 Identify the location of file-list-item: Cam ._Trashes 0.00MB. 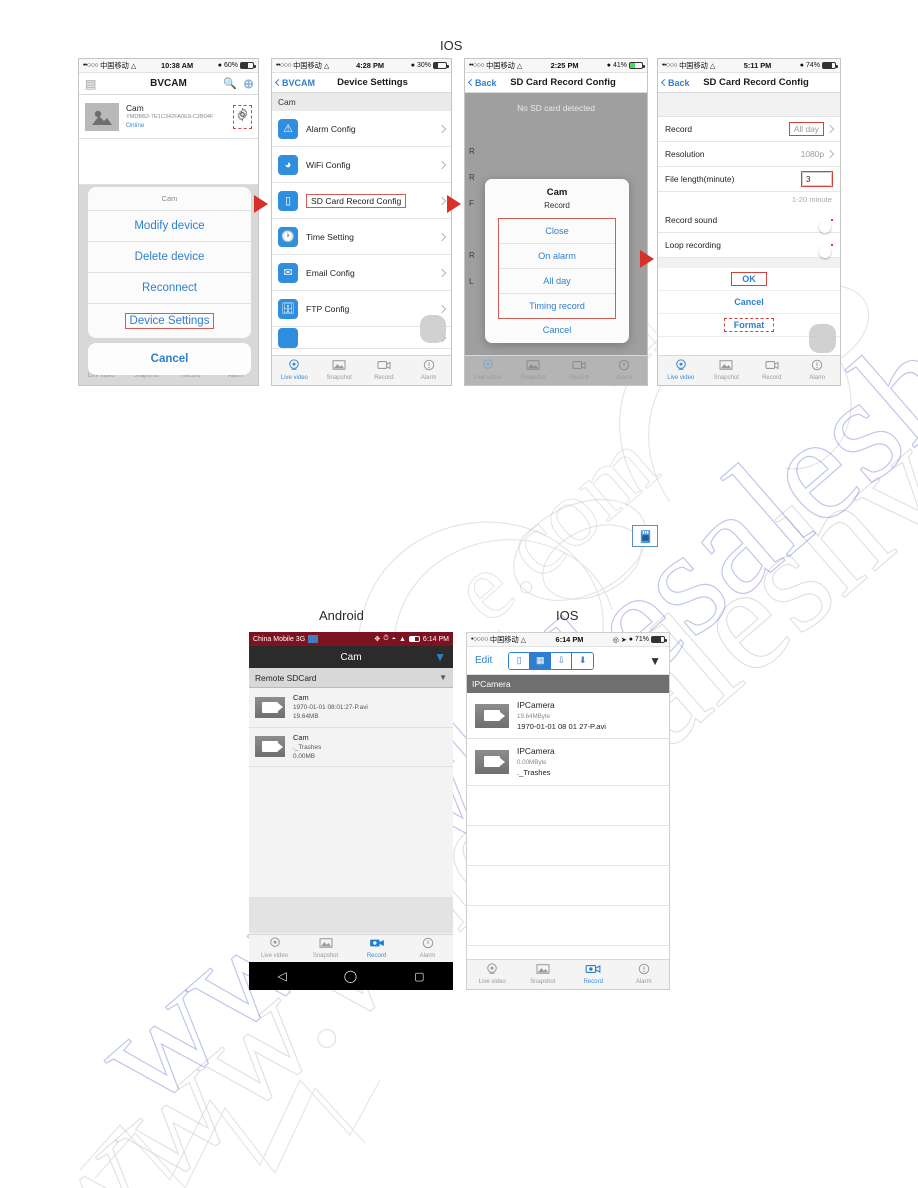
(351, 747).